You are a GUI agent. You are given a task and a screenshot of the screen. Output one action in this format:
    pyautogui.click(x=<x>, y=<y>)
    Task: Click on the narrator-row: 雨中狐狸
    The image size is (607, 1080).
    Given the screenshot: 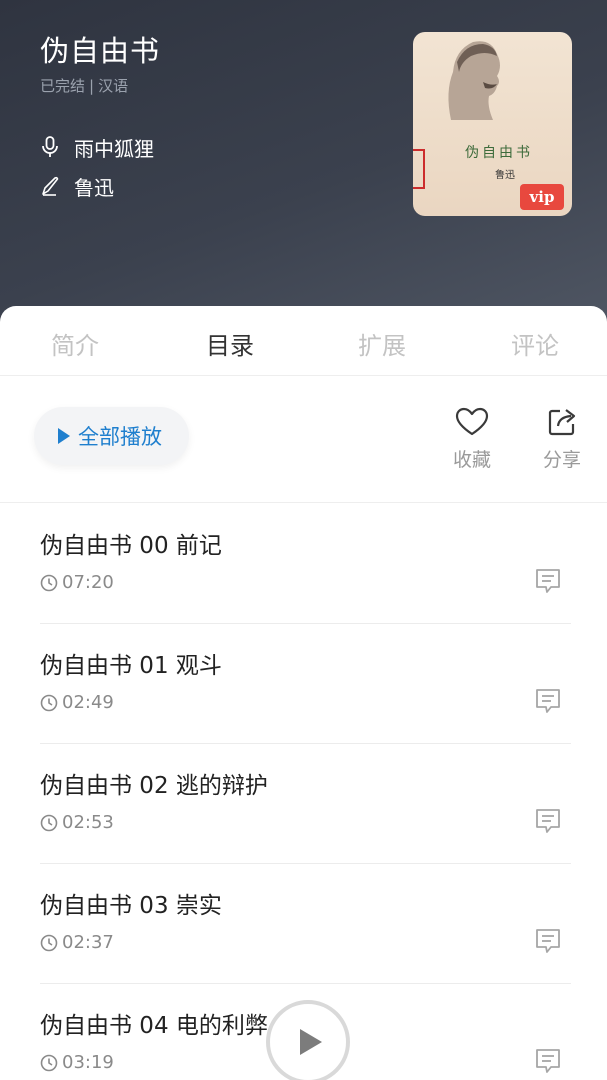 What is the action you would take?
    pyautogui.click(x=97, y=147)
    